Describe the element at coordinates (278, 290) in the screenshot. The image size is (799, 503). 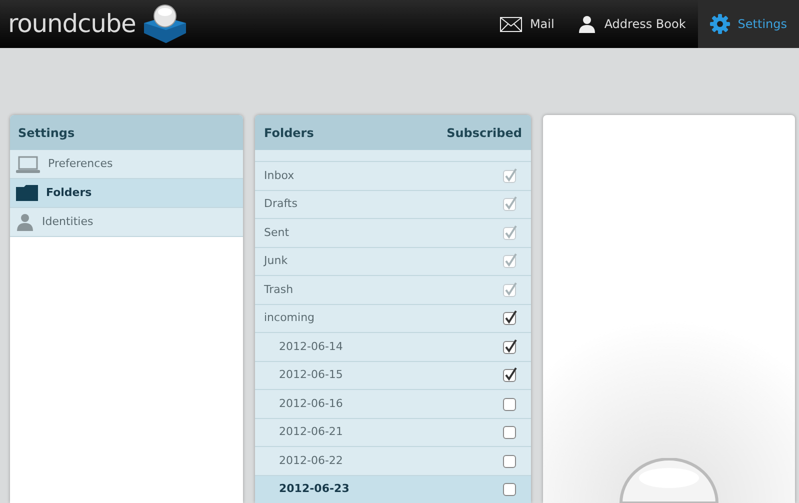
I see `folder-name: Trash` at that location.